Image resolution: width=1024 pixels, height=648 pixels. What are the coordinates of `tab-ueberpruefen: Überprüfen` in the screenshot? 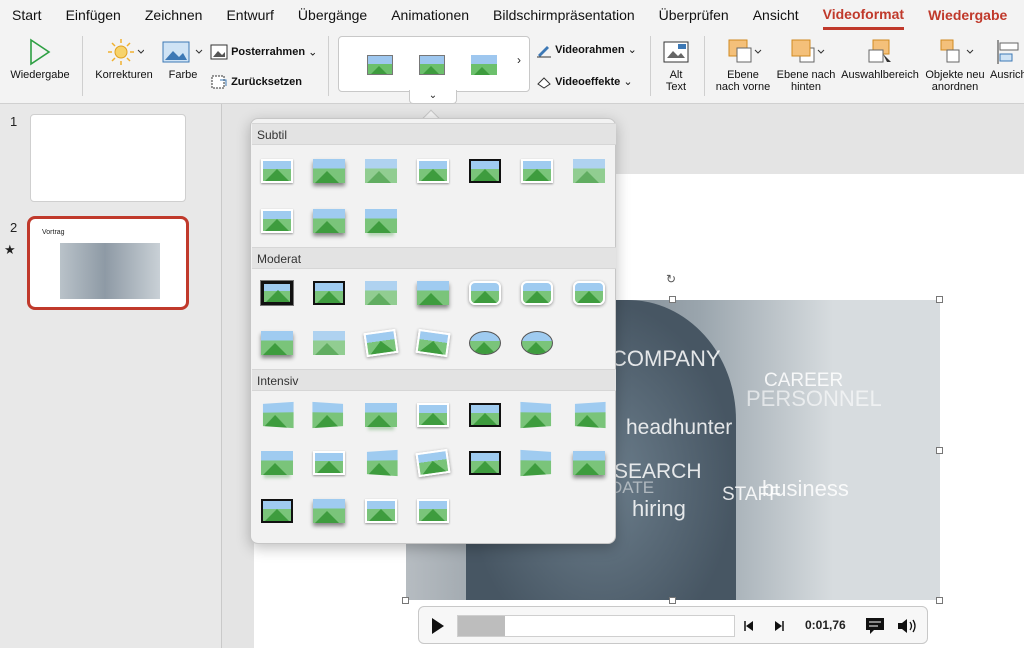 It's located at (694, 15).